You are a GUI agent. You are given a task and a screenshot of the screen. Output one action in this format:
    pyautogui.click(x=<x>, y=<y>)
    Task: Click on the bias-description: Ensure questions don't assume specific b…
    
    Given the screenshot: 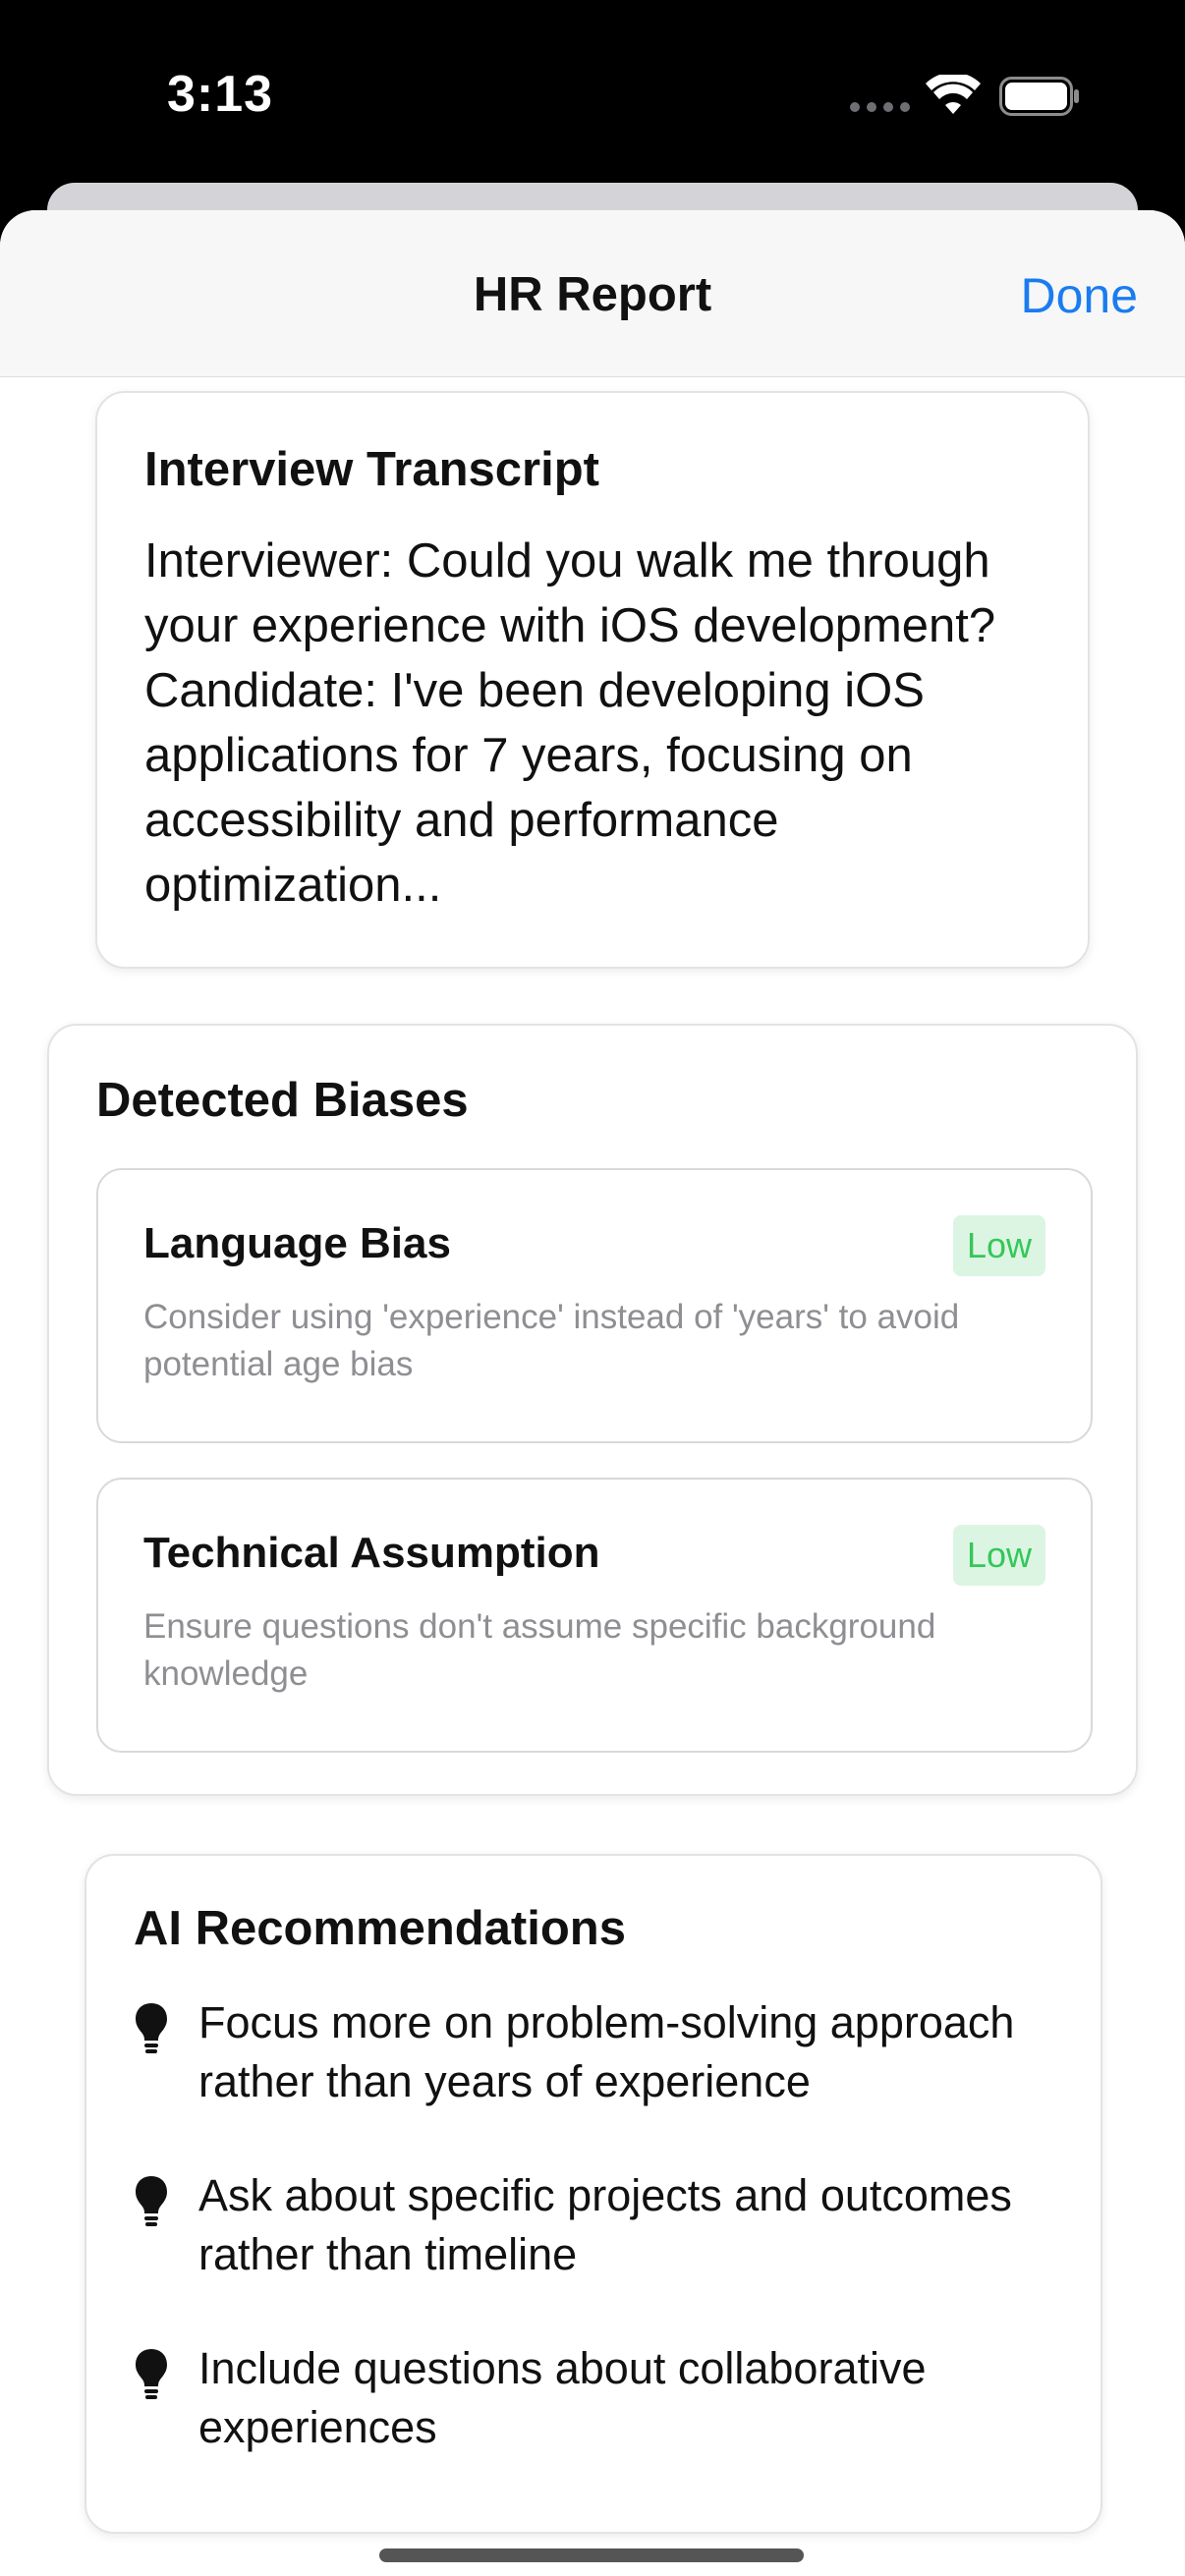 What is the action you would take?
    pyautogui.click(x=540, y=1650)
    